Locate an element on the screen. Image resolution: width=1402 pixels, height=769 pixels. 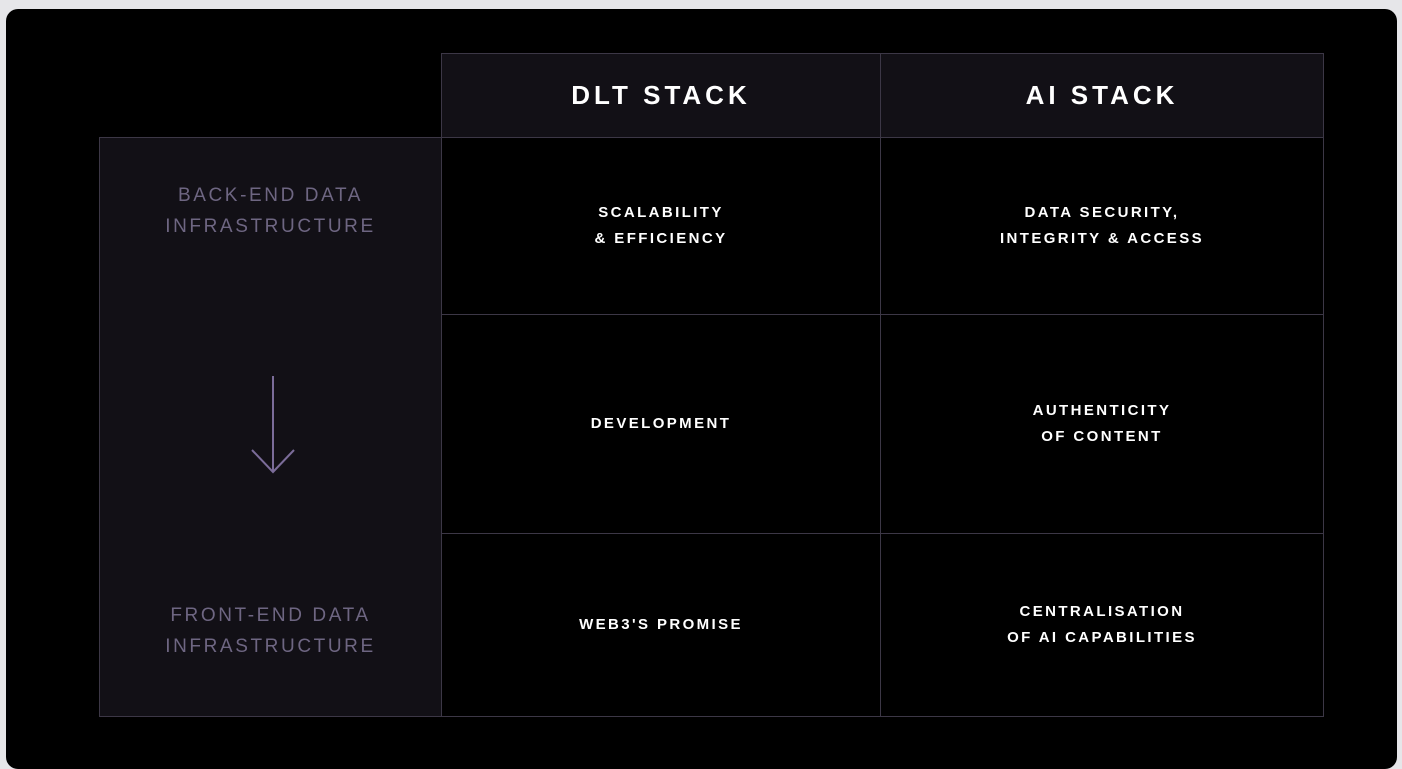
cell-dlt-row-3-text: WEB3'S PROMISE is located at coordinates (661, 624).